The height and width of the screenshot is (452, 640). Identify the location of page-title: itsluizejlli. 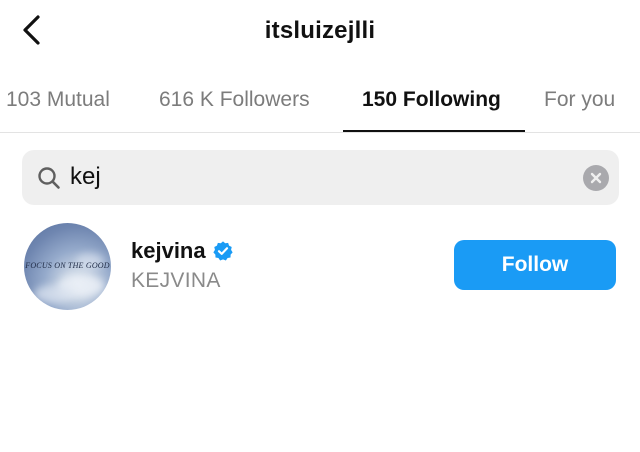
(320, 30).